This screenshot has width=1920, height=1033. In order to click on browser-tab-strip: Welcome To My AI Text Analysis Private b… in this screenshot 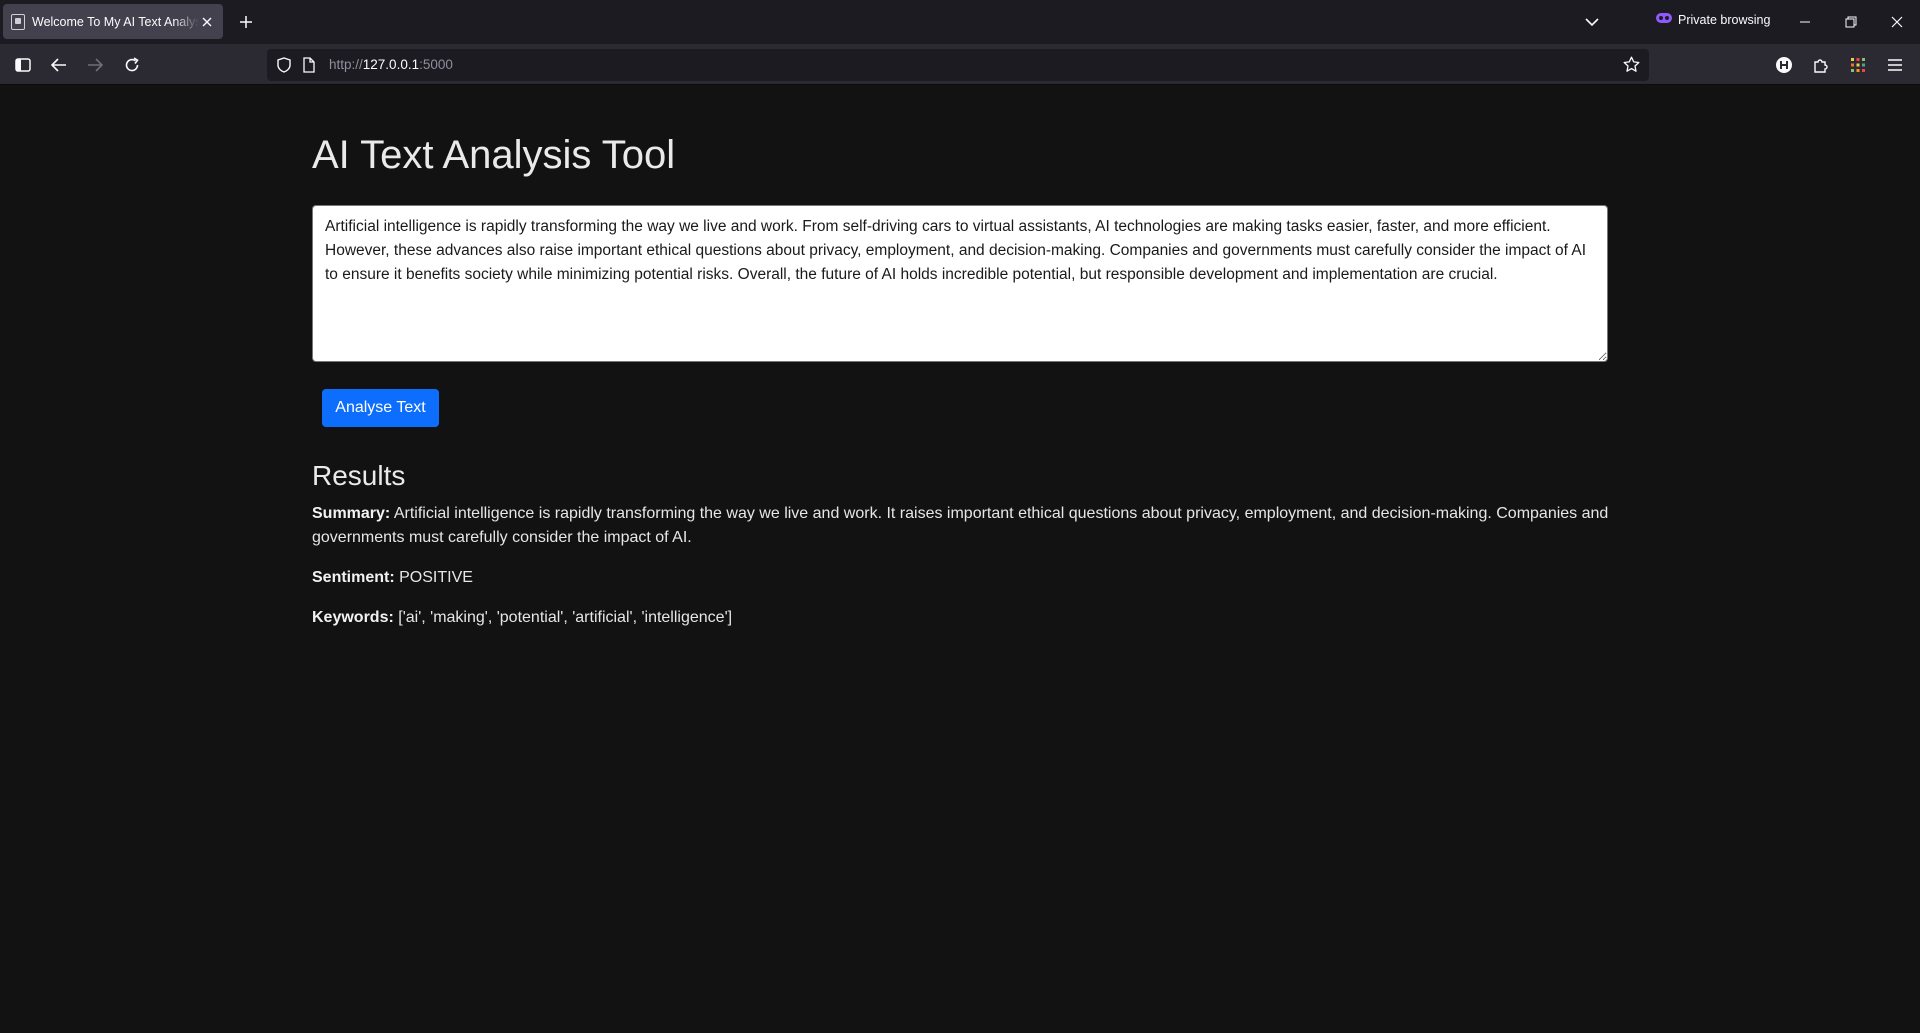, I will do `click(960, 22)`.